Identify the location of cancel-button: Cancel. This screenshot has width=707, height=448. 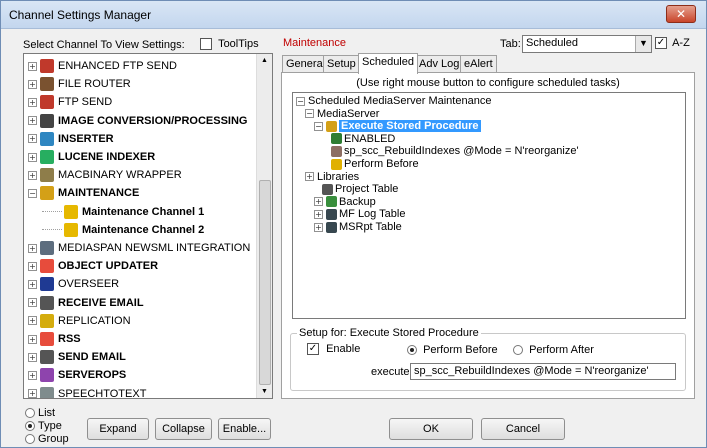
(523, 429).